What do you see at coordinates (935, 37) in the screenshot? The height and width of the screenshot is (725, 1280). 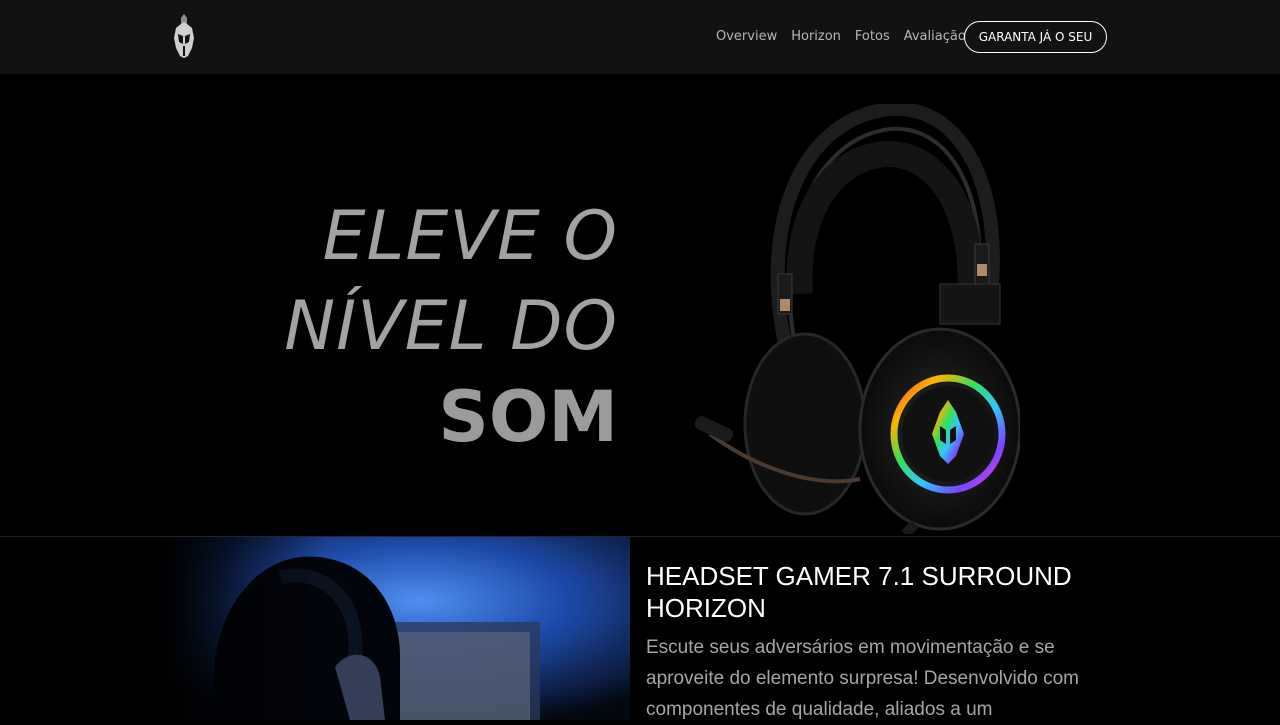 I see `nav-link-avaliacao: Avaliação` at bounding box center [935, 37].